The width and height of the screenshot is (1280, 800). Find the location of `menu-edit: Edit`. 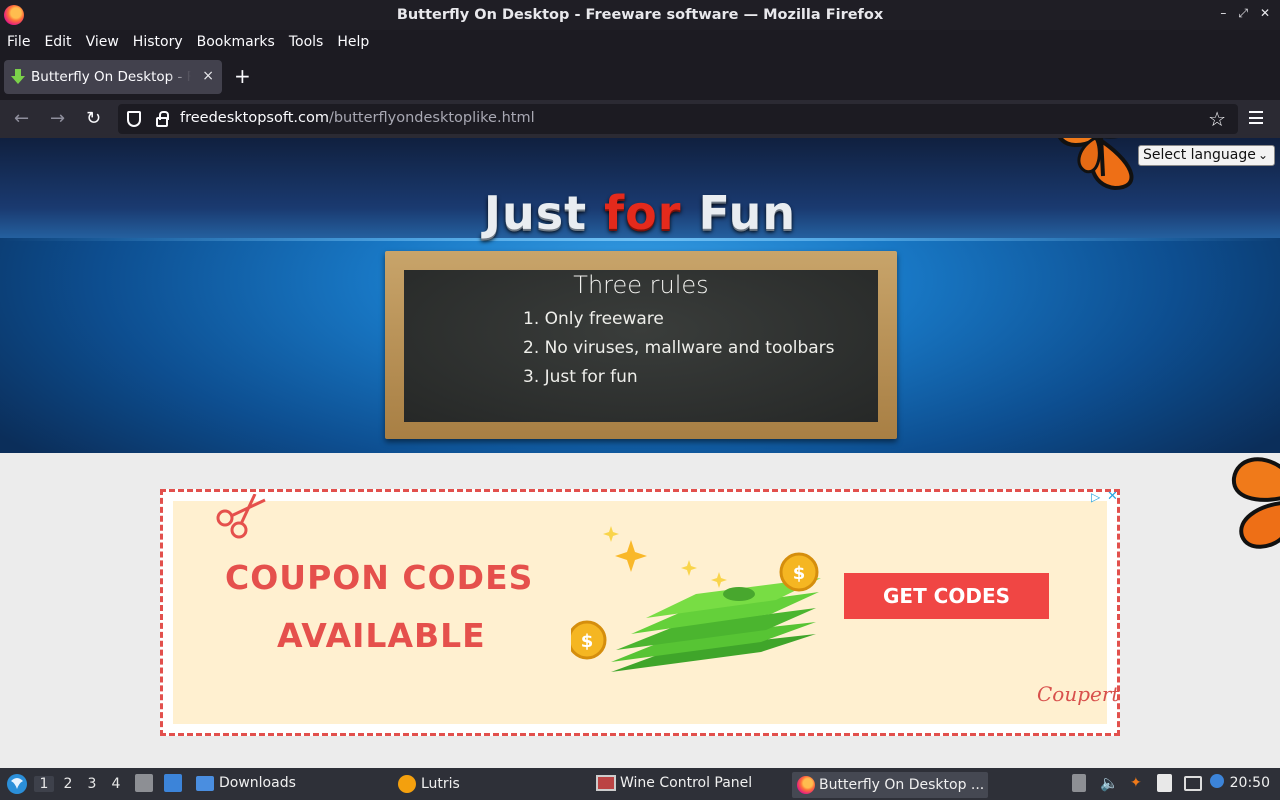

menu-edit: Edit is located at coordinates (57, 42).